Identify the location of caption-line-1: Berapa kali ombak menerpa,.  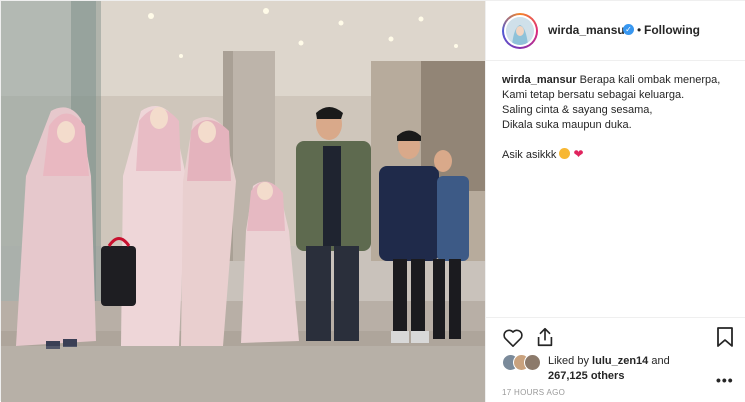
(650, 80).